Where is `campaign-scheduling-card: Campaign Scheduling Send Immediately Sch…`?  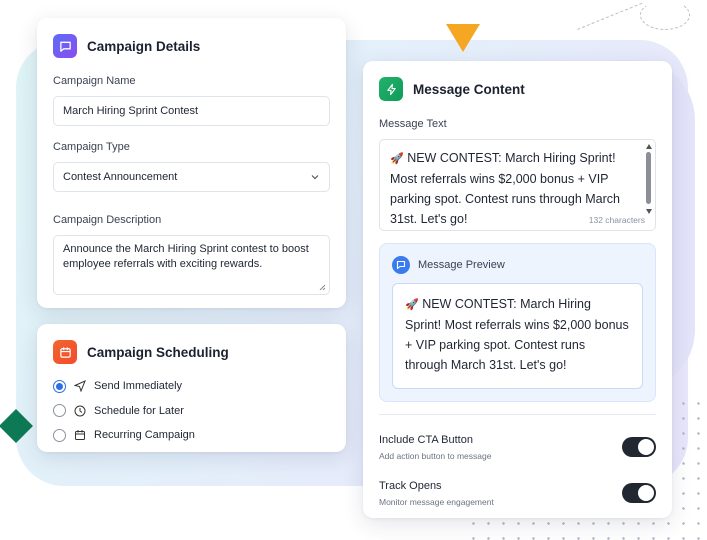
campaign-scheduling-card: Campaign Scheduling Send Immediately Sch… is located at coordinates (191, 388).